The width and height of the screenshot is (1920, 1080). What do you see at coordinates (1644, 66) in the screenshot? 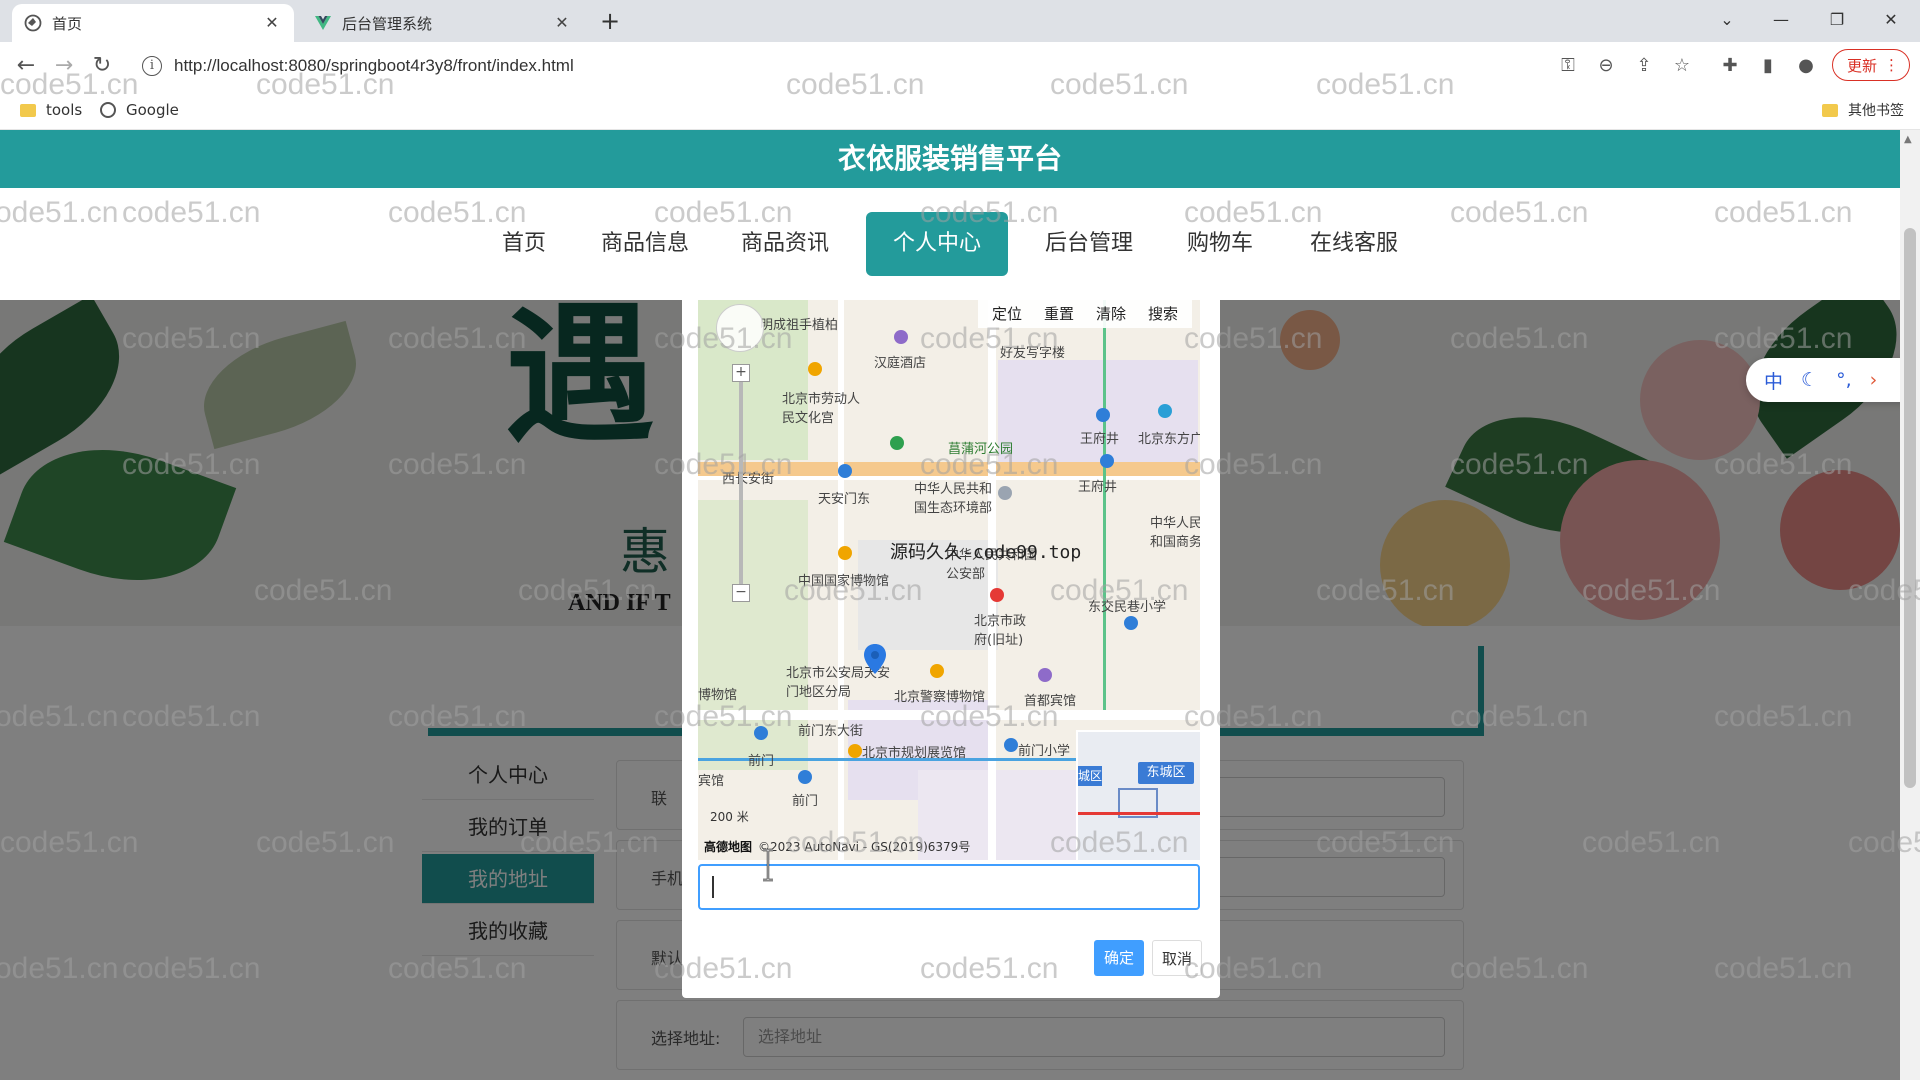
I see `share-icon: ⇪` at bounding box center [1644, 66].